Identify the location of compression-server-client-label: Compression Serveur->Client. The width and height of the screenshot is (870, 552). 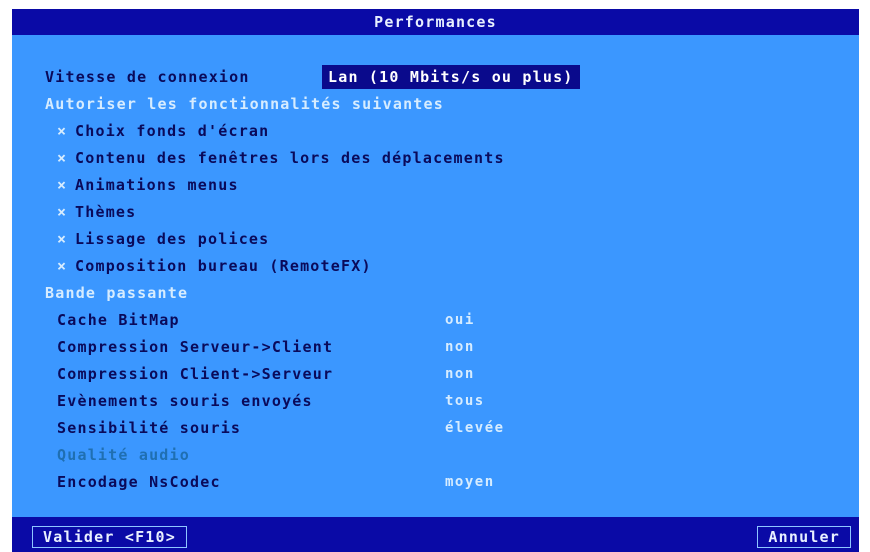
(195, 347).